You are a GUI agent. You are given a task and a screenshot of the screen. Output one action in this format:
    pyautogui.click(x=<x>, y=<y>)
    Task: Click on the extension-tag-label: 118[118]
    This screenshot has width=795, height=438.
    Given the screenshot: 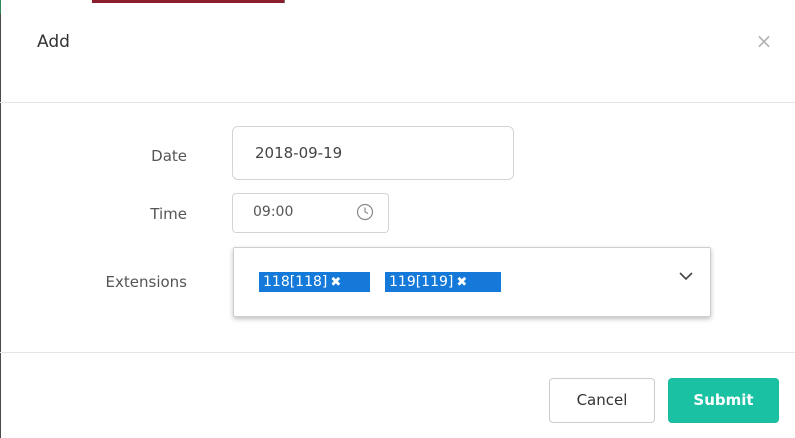 What is the action you would take?
    pyautogui.click(x=295, y=282)
    